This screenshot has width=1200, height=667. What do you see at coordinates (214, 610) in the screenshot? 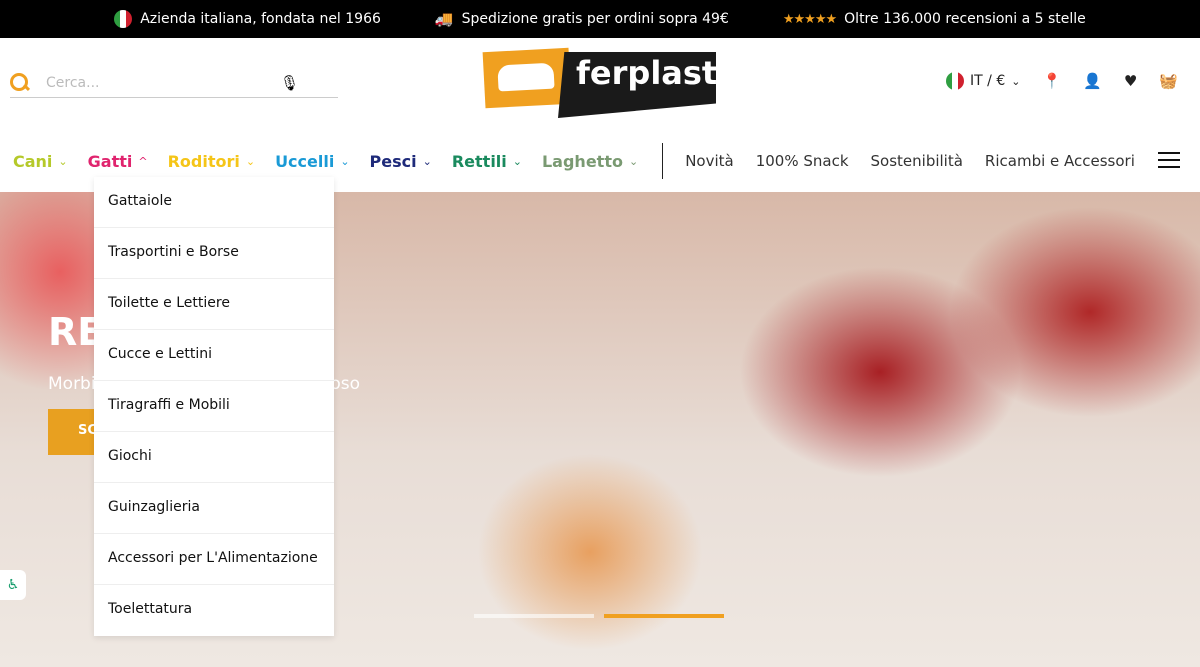
I see `dropdown-item: Toelettatura` at bounding box center [214, 610].